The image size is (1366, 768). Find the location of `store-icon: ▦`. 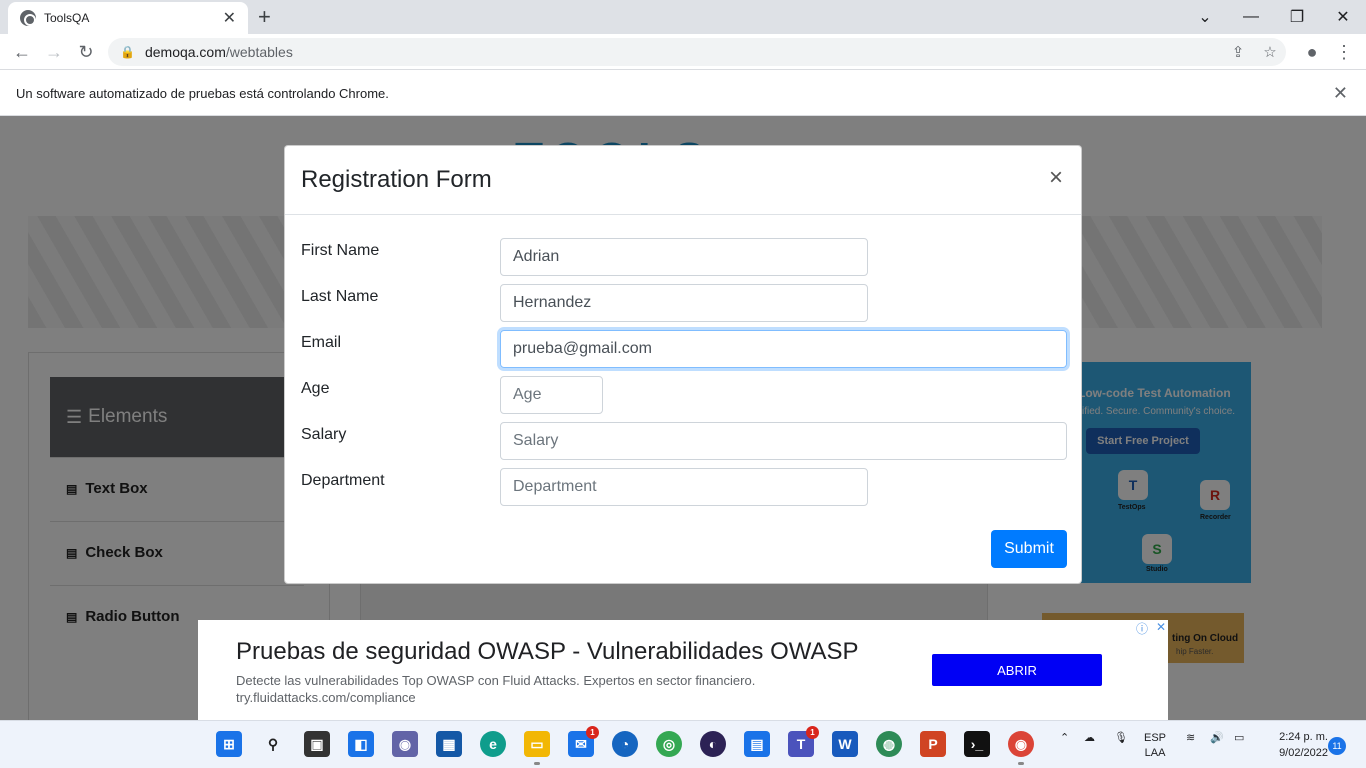

store-icon: ▦ is located at coordinates (449, 744).